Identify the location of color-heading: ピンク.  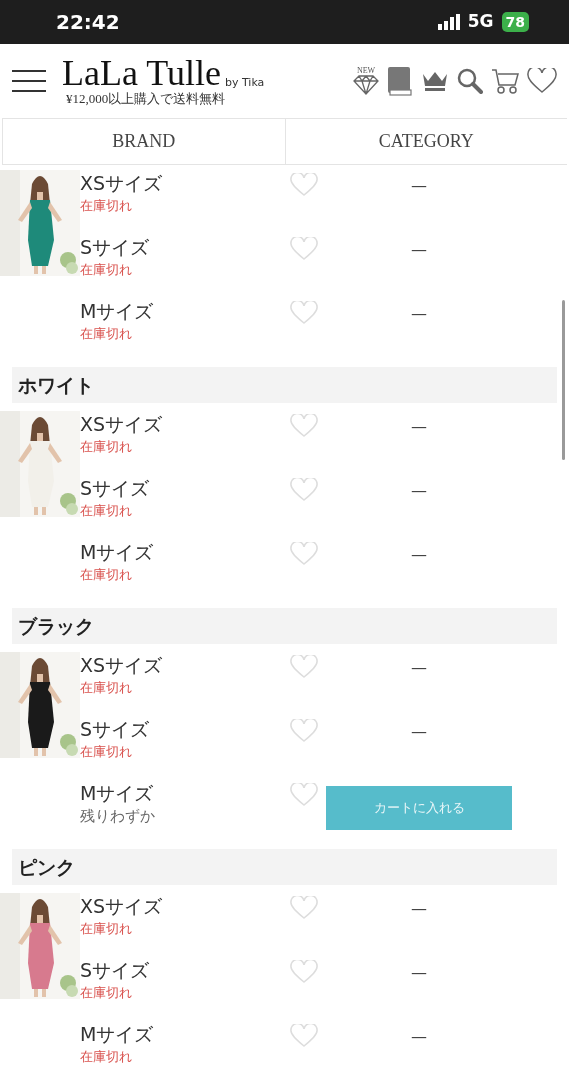
(284, 867).